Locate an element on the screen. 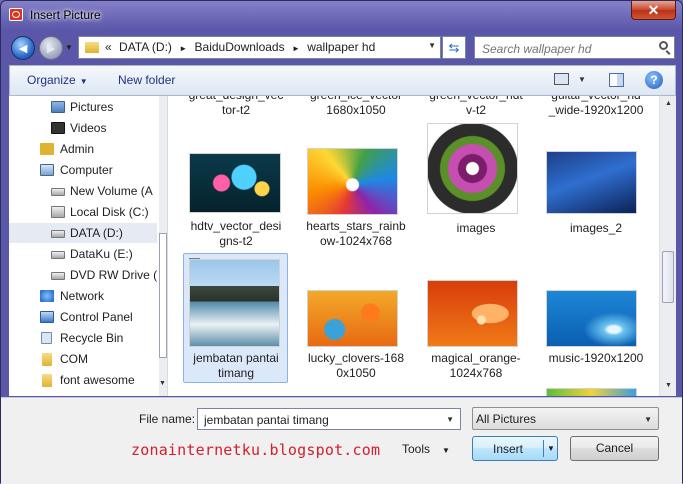  sidebar-item-label: font awesome is located at coordinates (97, 380).